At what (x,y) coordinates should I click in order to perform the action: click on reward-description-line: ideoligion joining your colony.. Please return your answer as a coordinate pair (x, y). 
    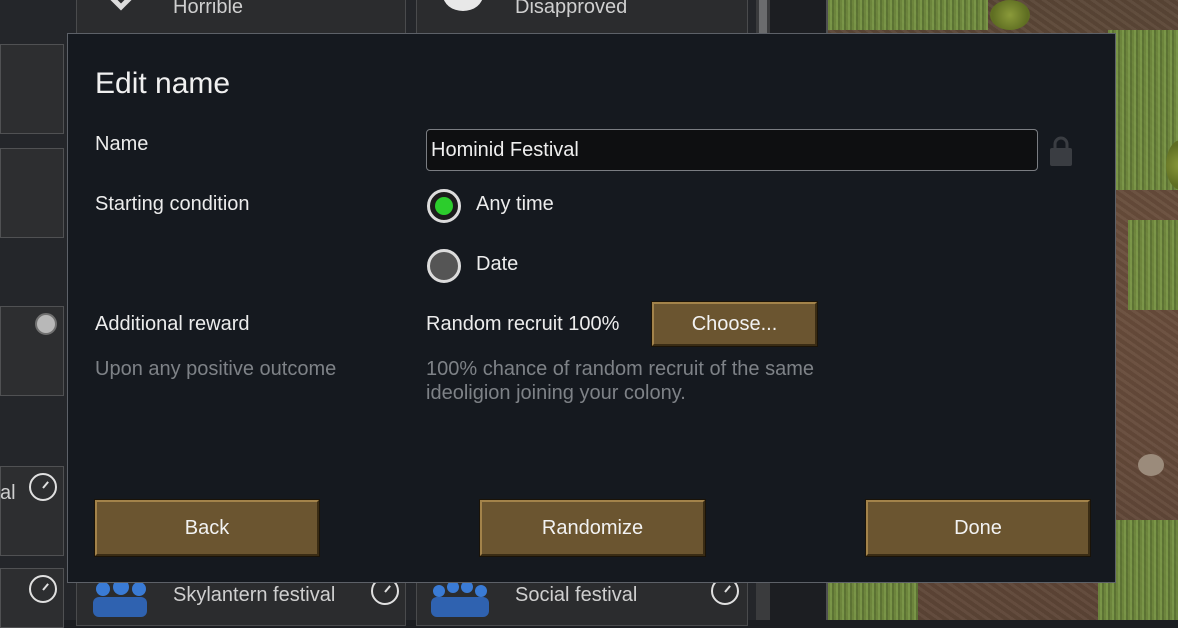
    Looking at the image, I should click on (556, 393).